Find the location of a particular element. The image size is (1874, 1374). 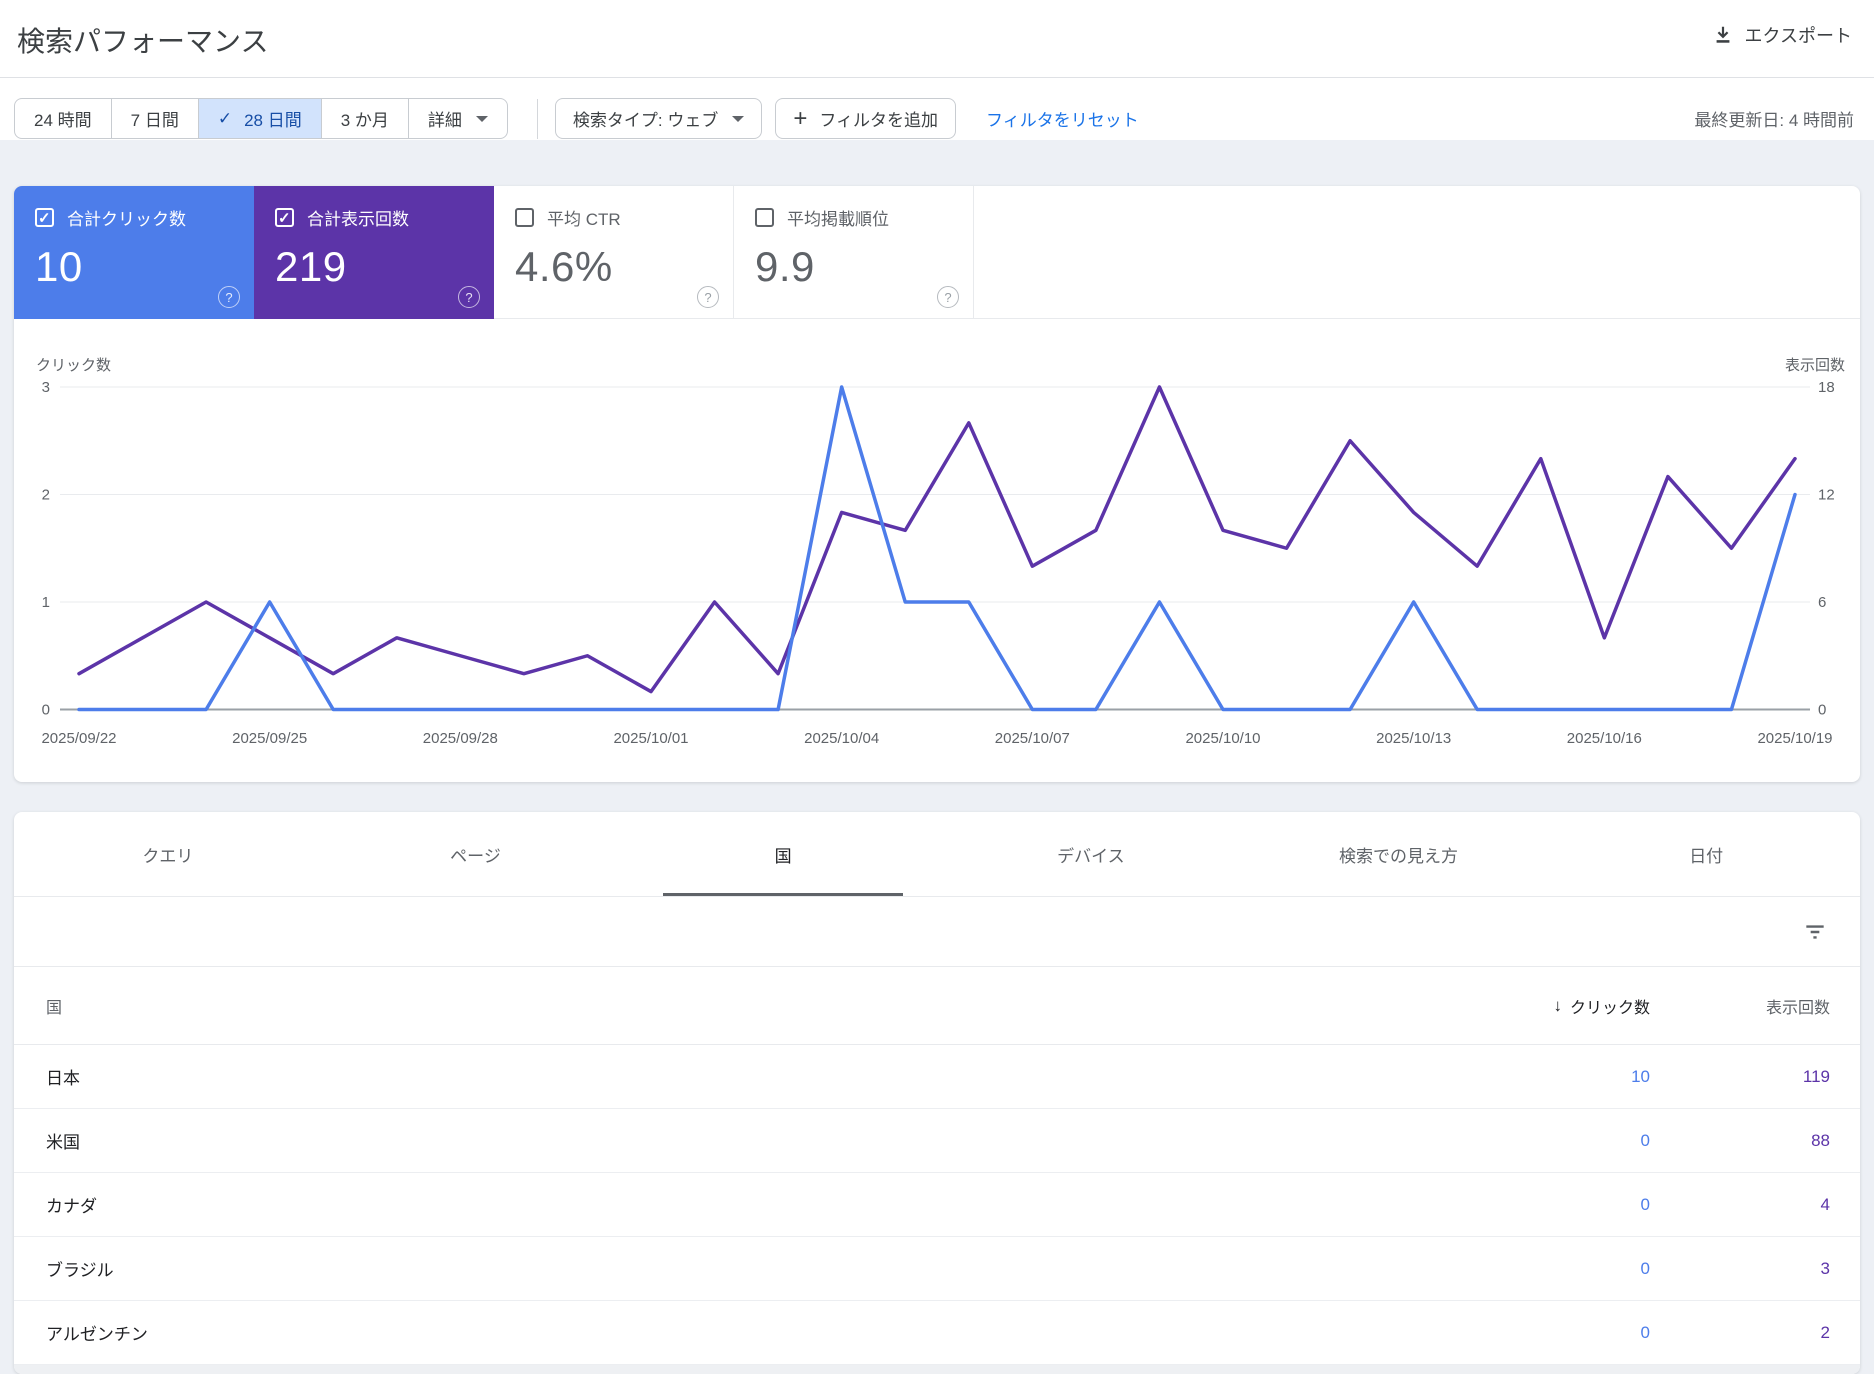

metric-tile-total-clicks: 合計クリック数 10 ? is located at coordinates (134, 252).